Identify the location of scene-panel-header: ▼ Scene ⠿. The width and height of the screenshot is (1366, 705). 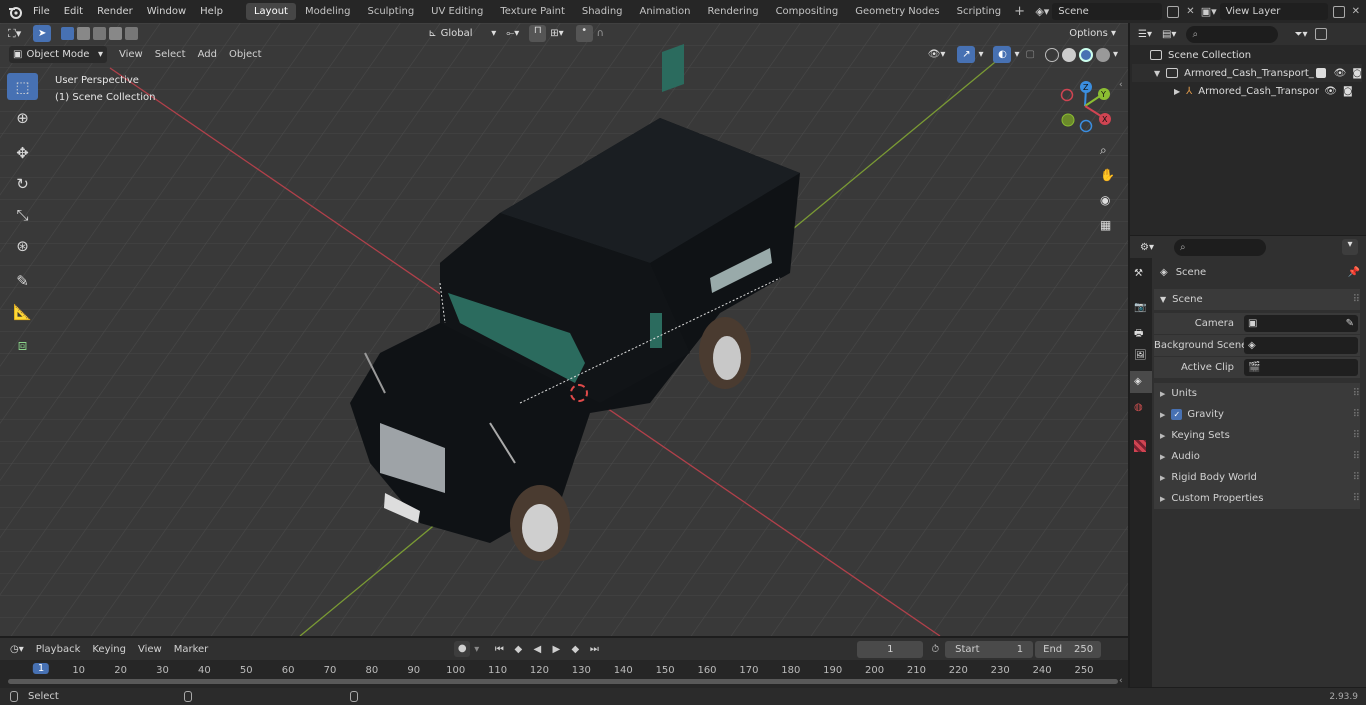
(1257, 299).